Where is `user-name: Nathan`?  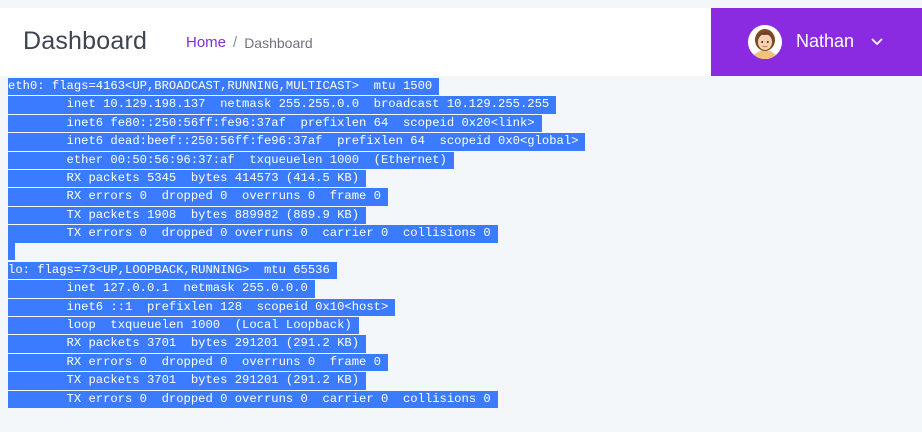 user-name: Nathan is located at coordinates (825, 41).